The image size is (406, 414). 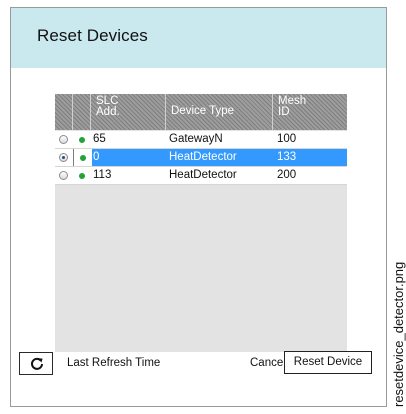 I want to click on refresh-button, so click(x=36, y=363).